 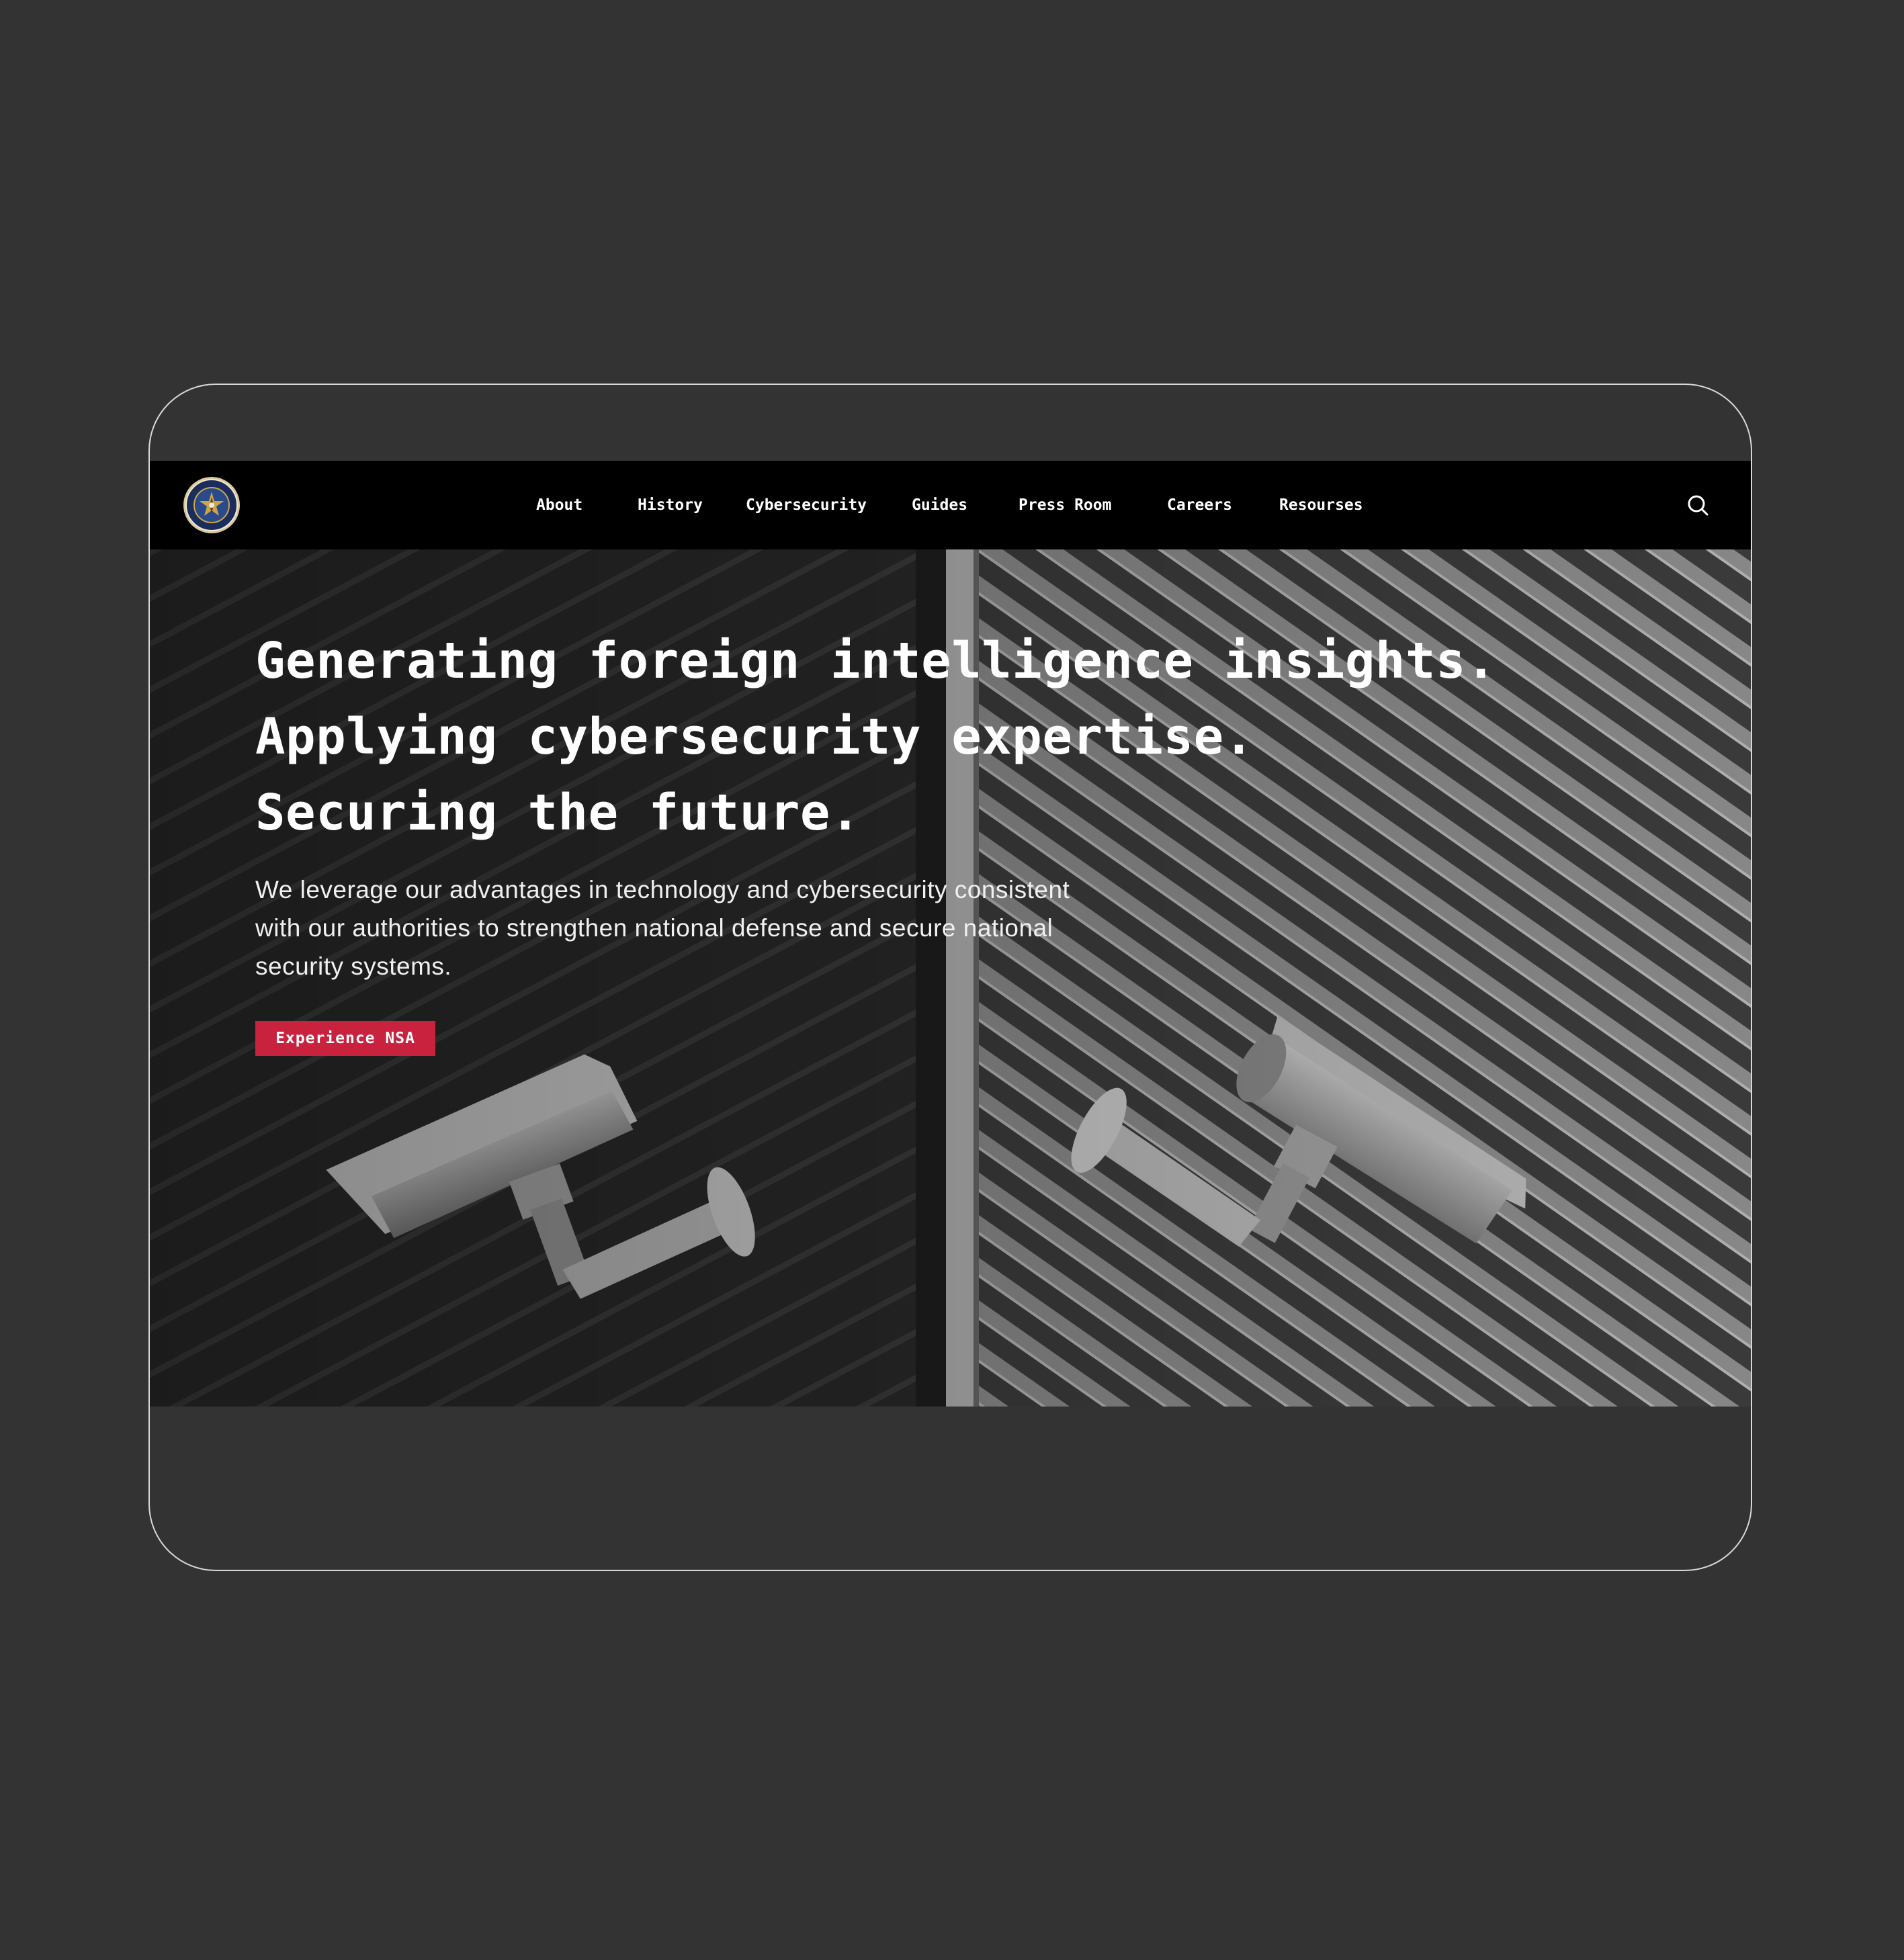 What do you see at coordinates (1199, 505) in the screenshot?
I see `nav-item-careers: Careers` at bounding box center [1199, 505].